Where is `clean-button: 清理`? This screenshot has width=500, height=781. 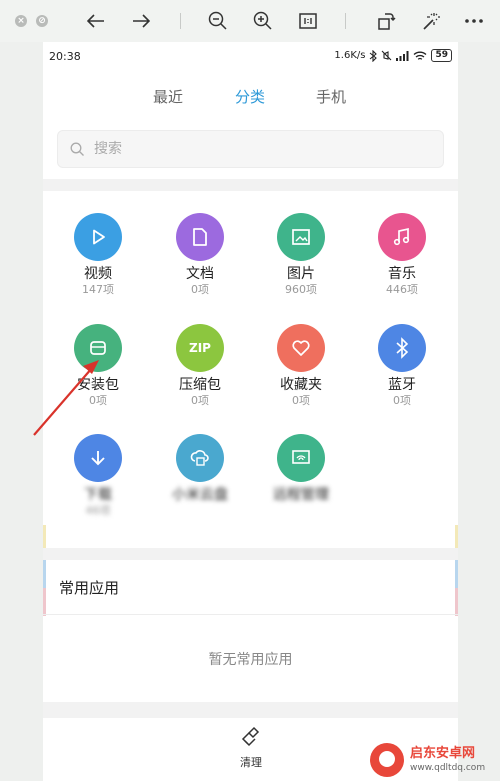 clean-button: 清理 is located at coordinates (251, 748).